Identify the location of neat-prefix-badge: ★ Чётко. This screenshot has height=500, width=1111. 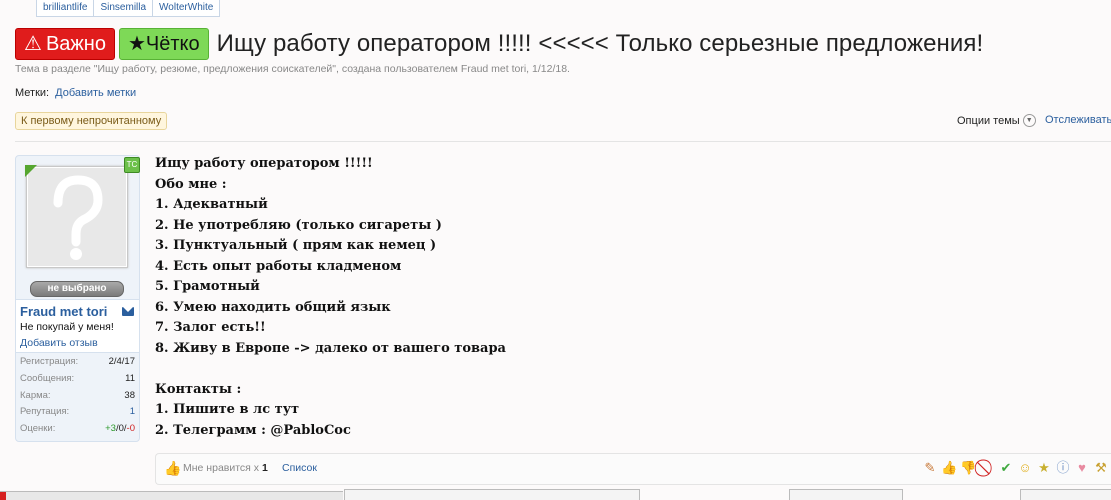
(163, 44).